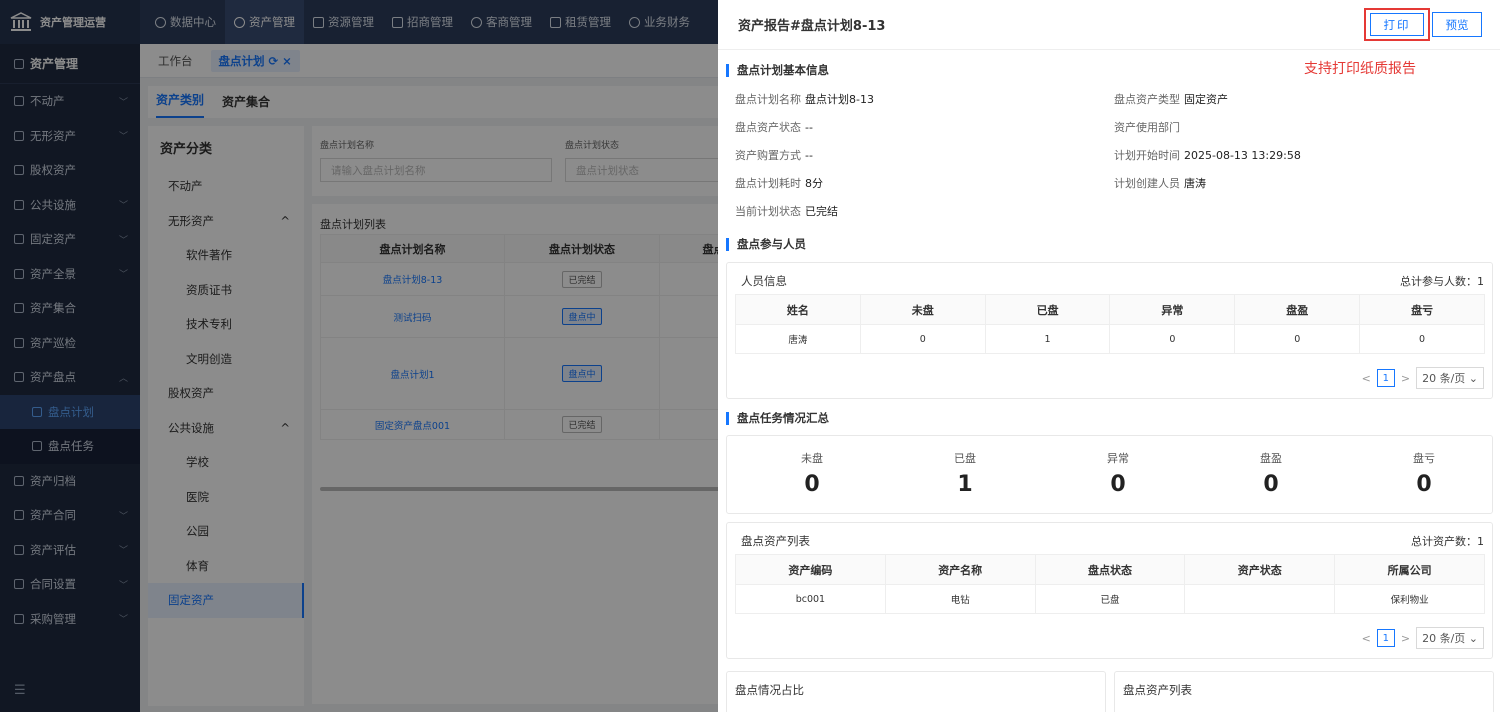 The width and height of the screenshot is (1500, 712). What do you see at coordinates (810, 599) in the screenshot?
I see `table-cell: bc001` at bounding box center [810, 599].